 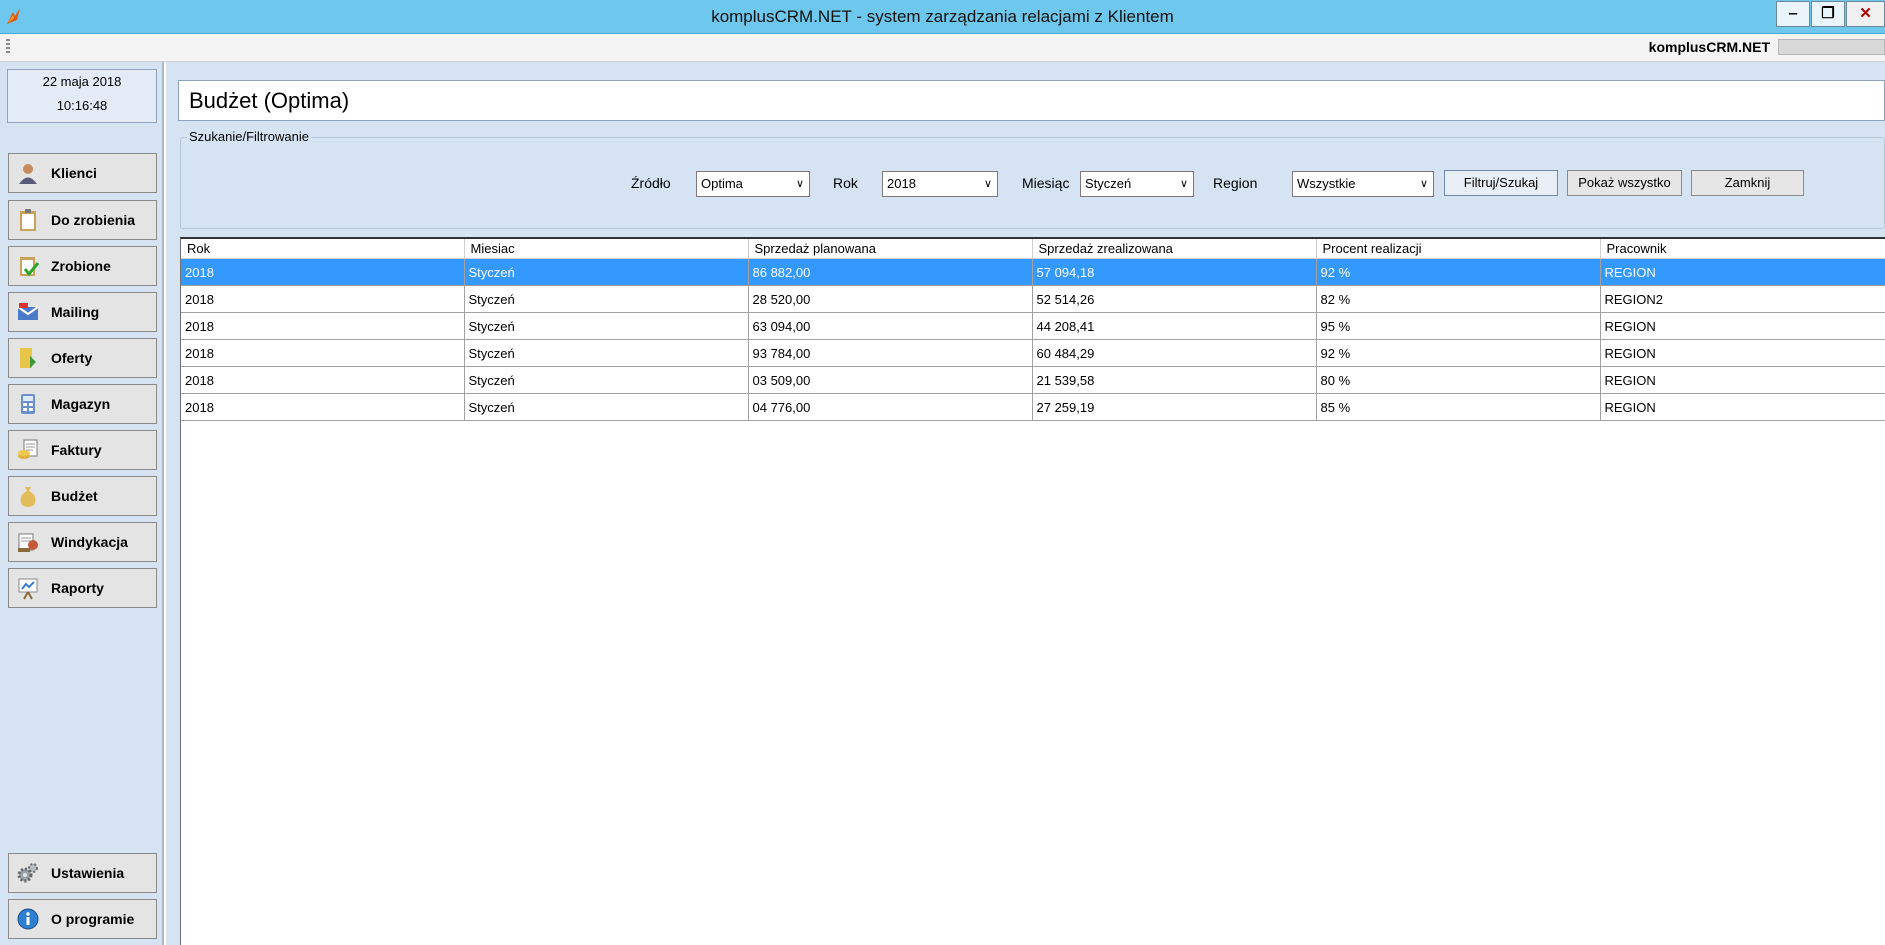 What do you see at coordinates (82, 81) in the screenshot?
I see `current-date: 22 maja 2018` at bounding box center [82, 81].